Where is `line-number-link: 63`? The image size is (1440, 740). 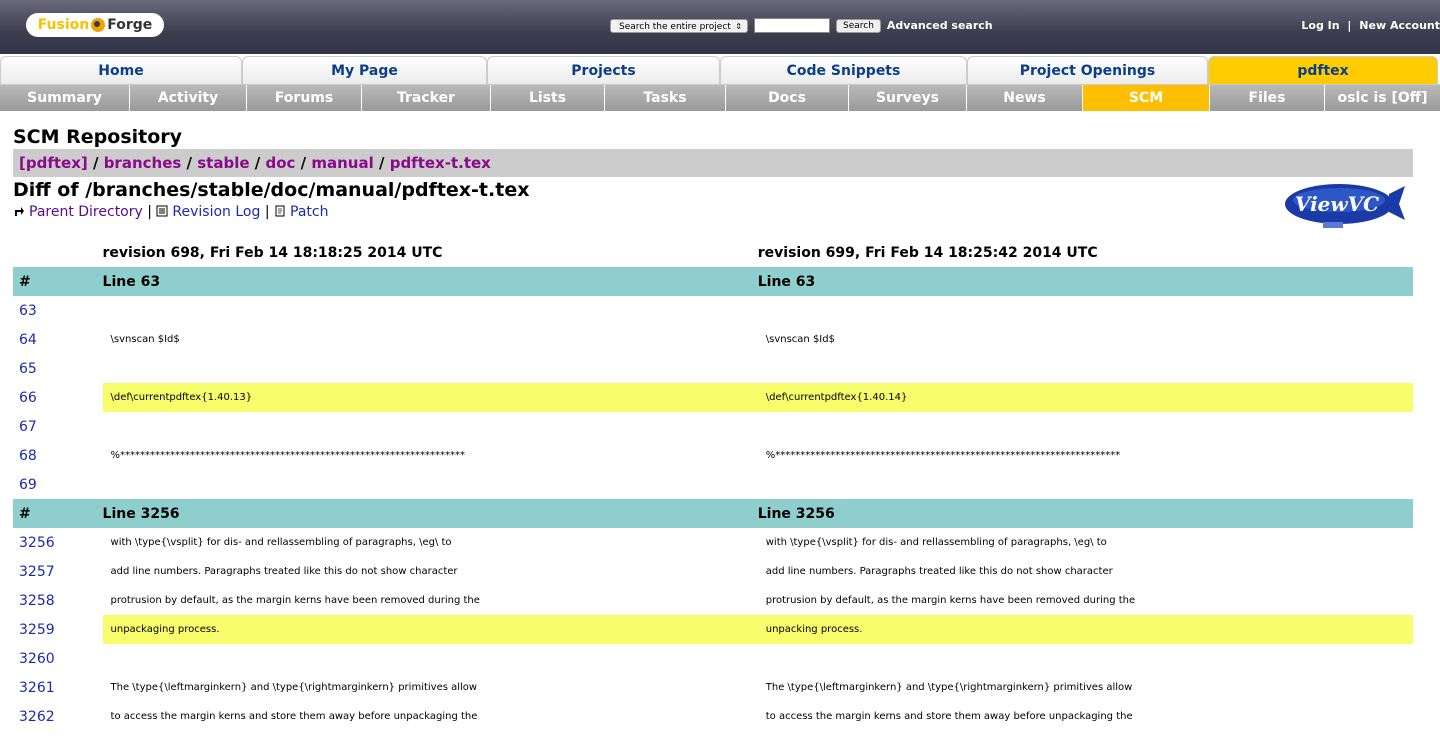 line-number-link: 63 is located at coordinates (58, 310).